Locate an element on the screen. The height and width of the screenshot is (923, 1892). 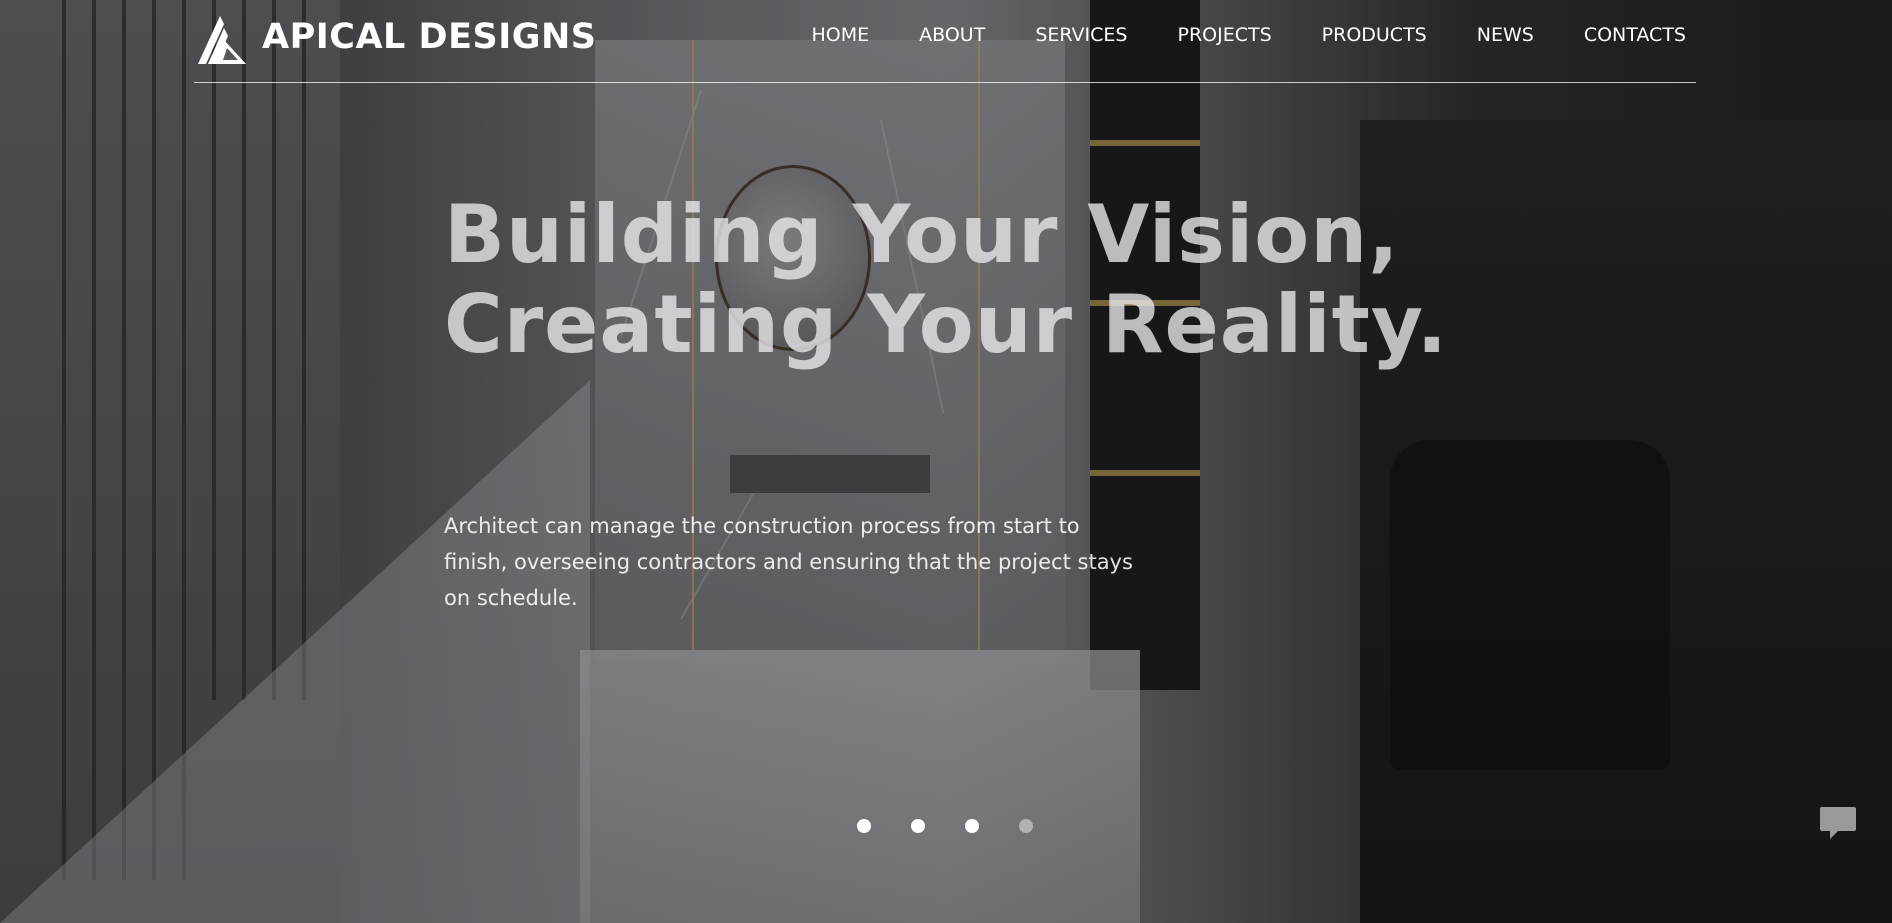
brand-logo: APICAL DESIGNS is located at coordinates (395, 37).